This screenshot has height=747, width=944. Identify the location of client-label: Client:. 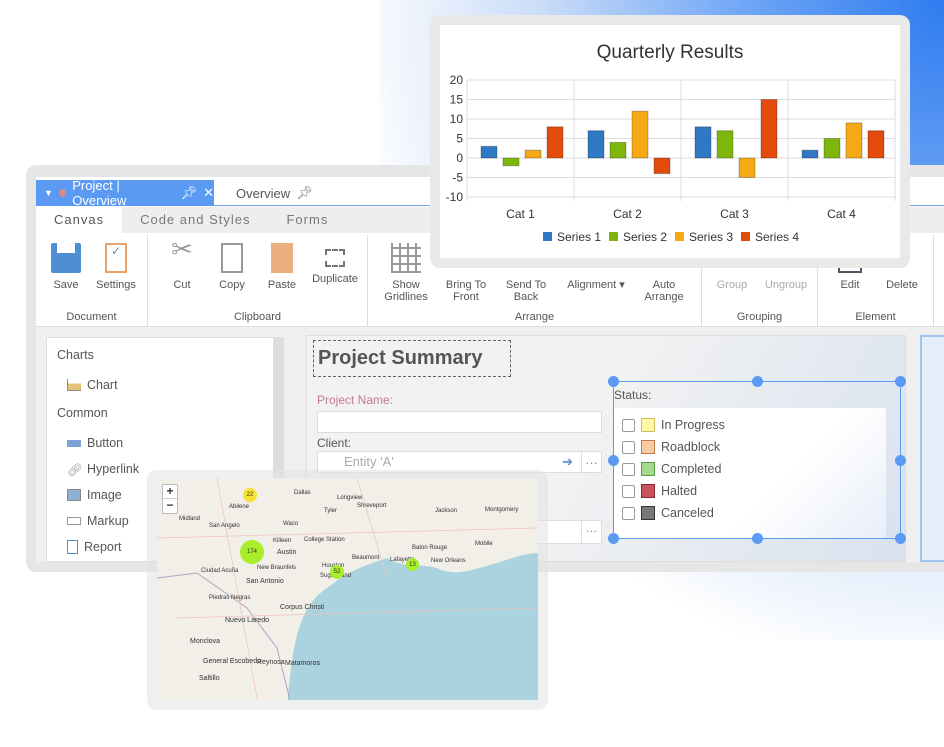
(334, 443).